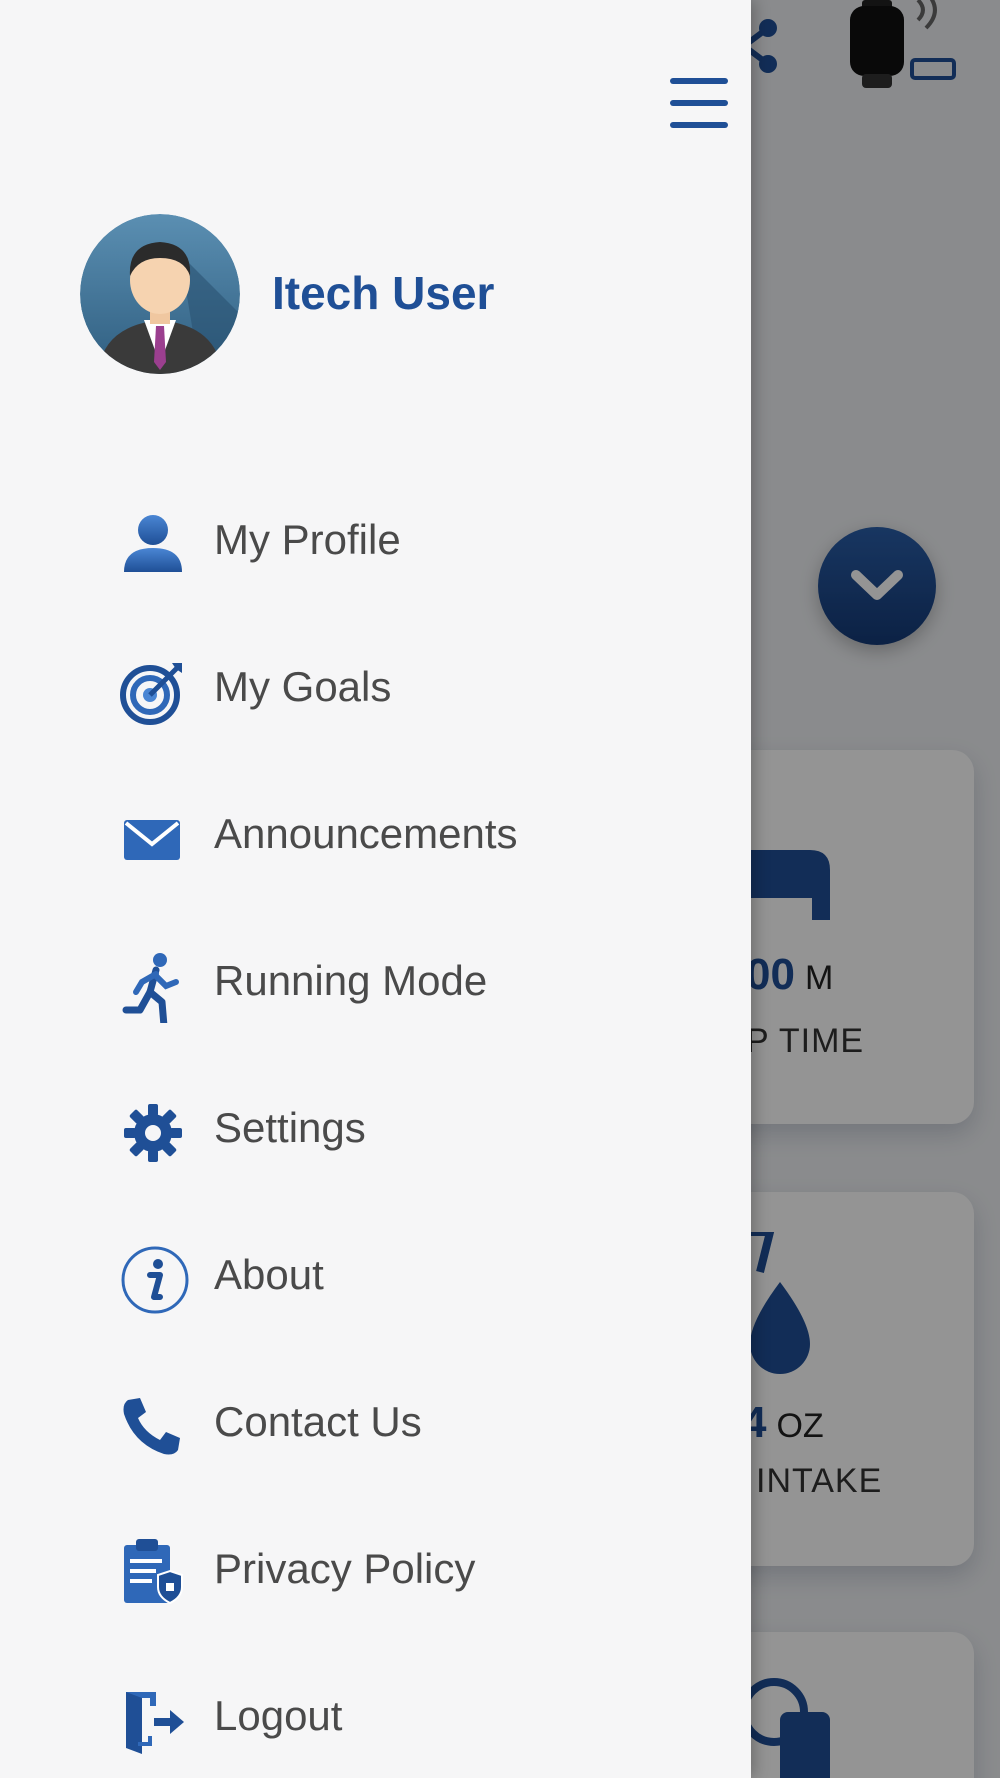  Describe the element at coordinates (699, 103) in the screenshot. I see `hamburger-menu-icon` at that location.